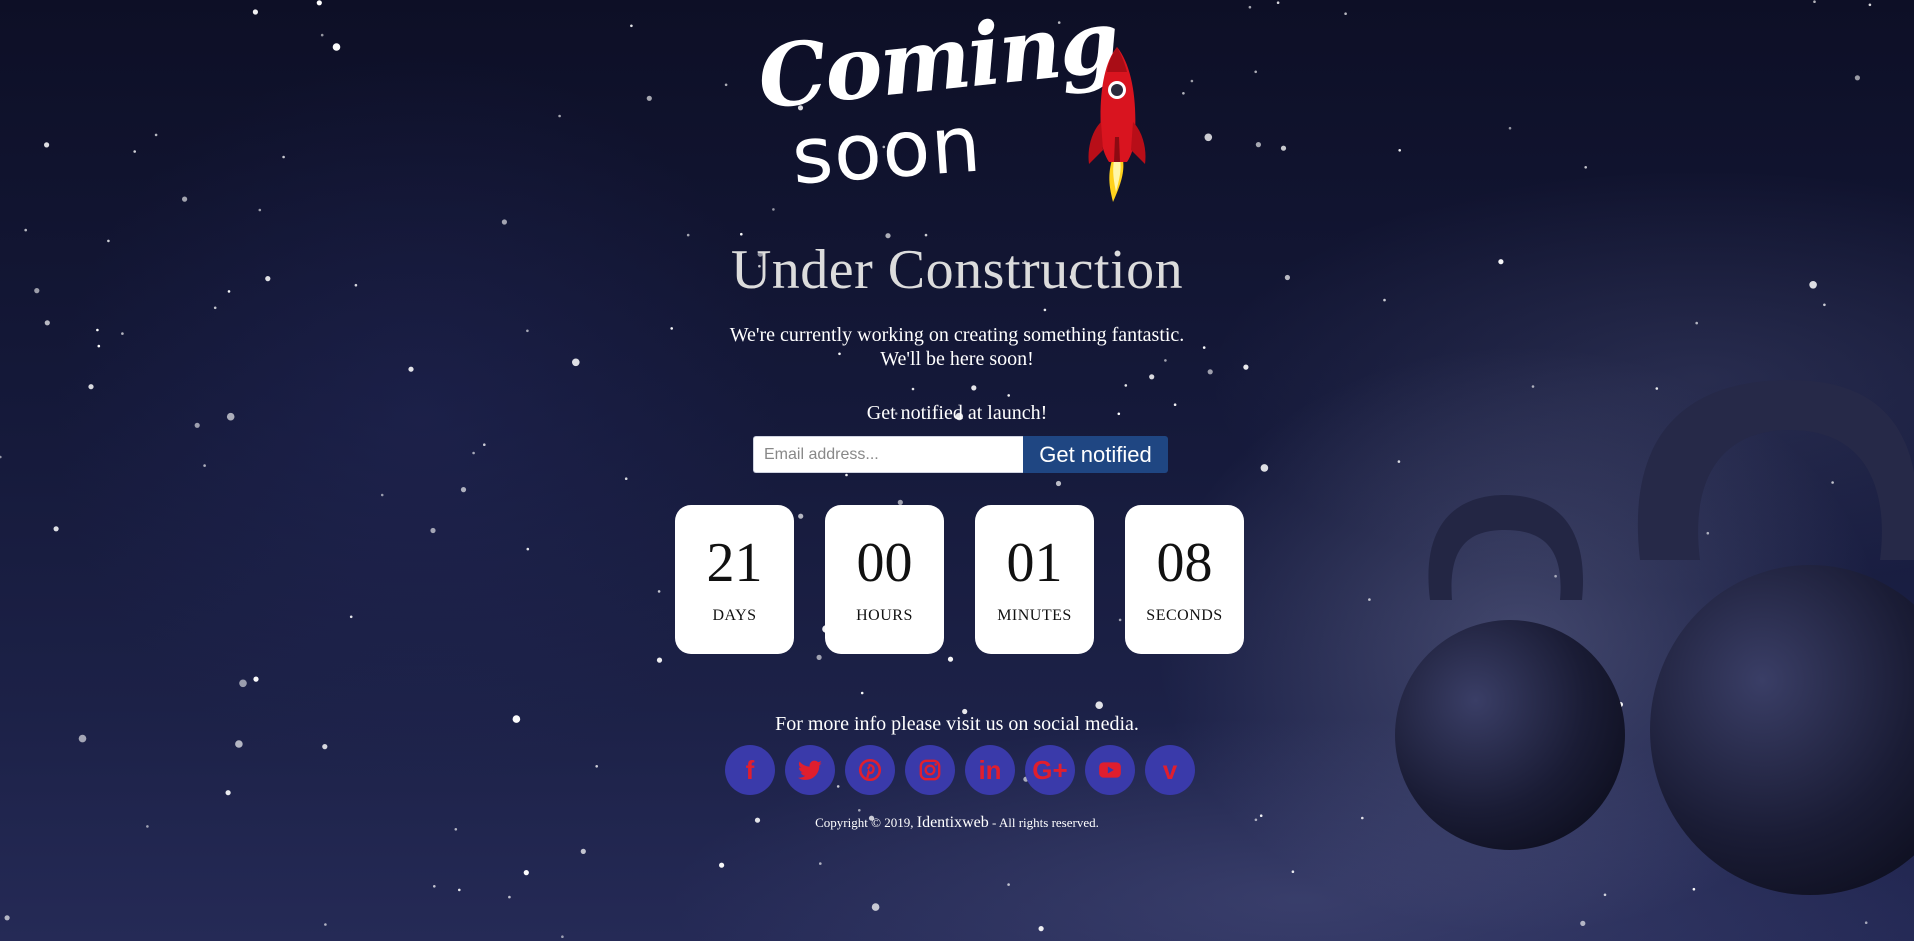 The width and height of the screenshot is (1914, 941). I want to click on twitter-glyph, so click(809, 770).